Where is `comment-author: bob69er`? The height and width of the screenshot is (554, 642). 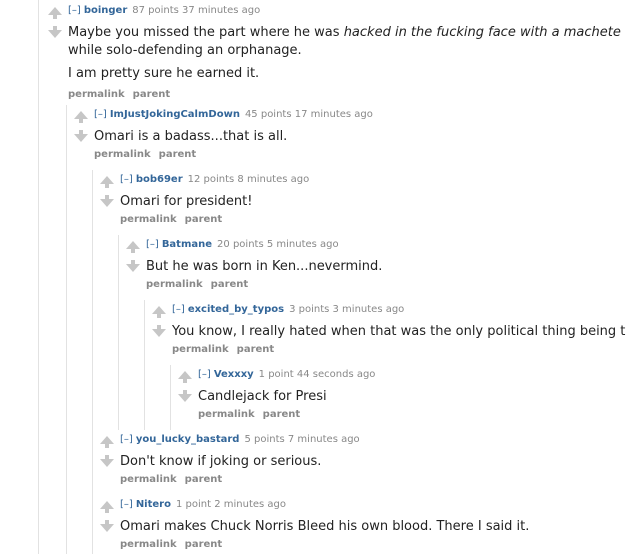 comment-author: bob69er is located at coordinates (159, 179).